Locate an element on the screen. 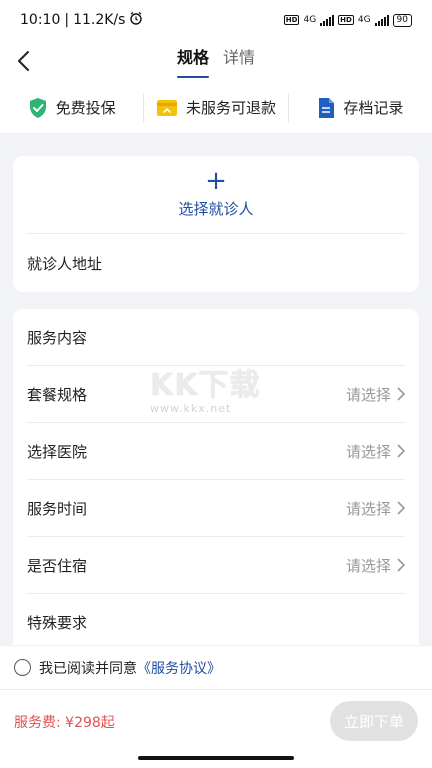 The height and width of the screenshot is (768, 432). patient-address-label: 就诊人地址 is located at coordinates (65, 263).